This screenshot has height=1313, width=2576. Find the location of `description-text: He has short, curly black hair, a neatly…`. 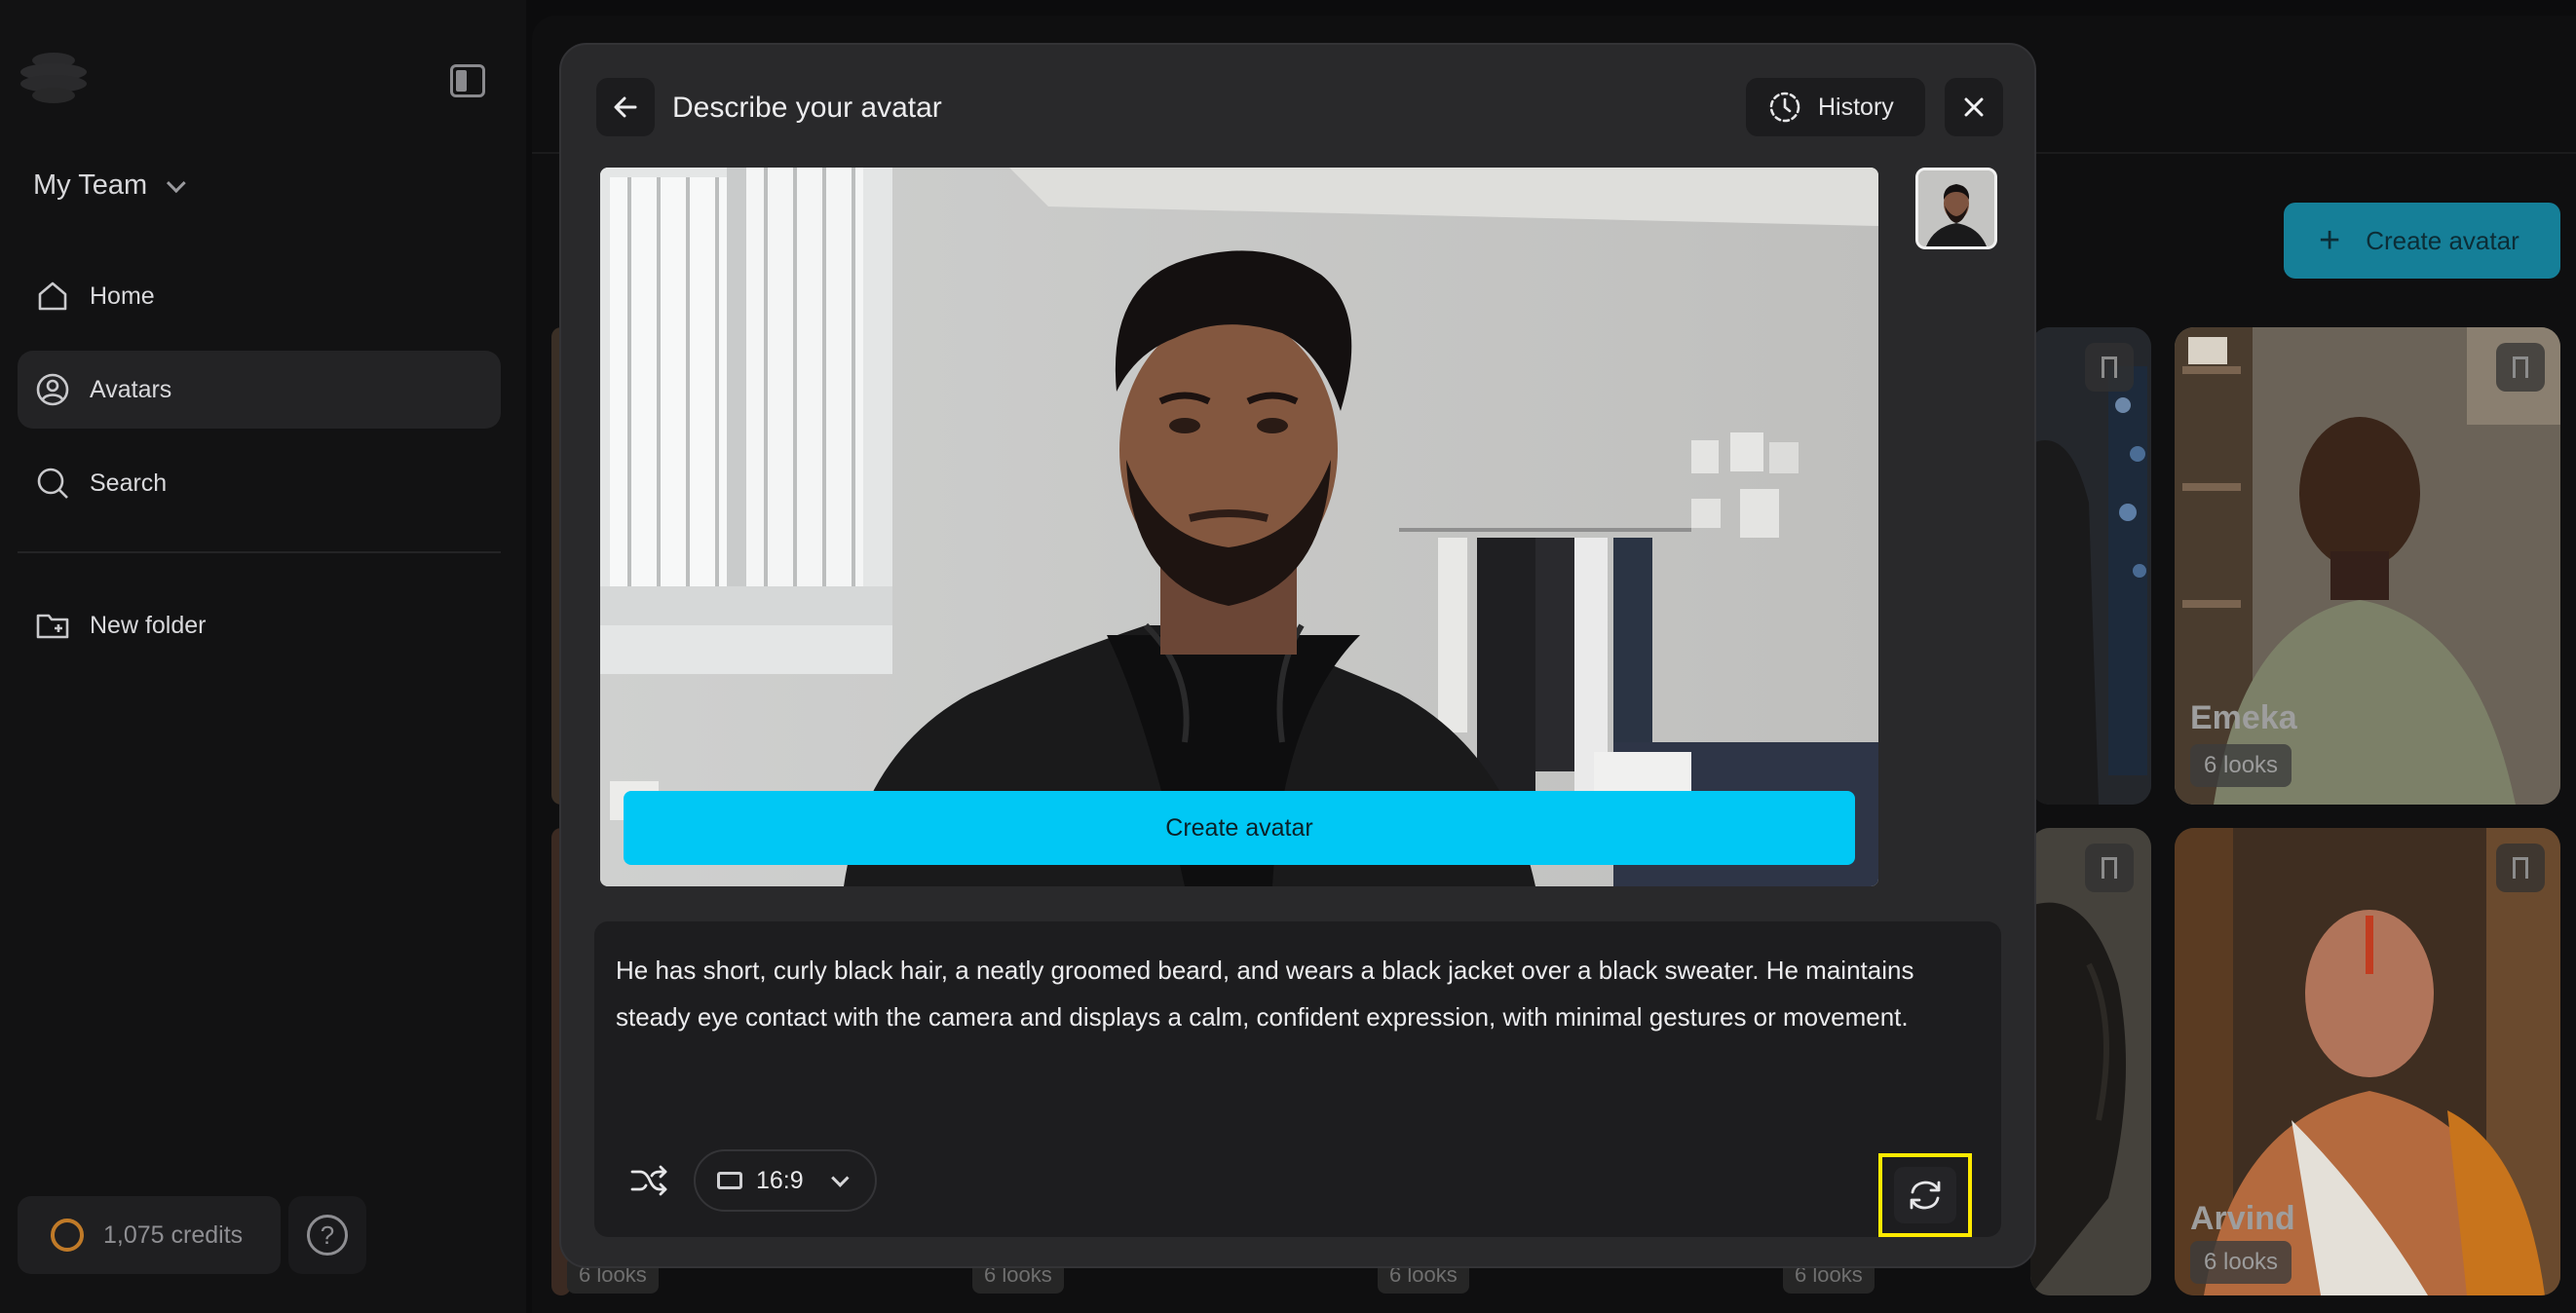

description-text: He has short, curly black hair, a neatly… is located at coordinates (1298, 993).